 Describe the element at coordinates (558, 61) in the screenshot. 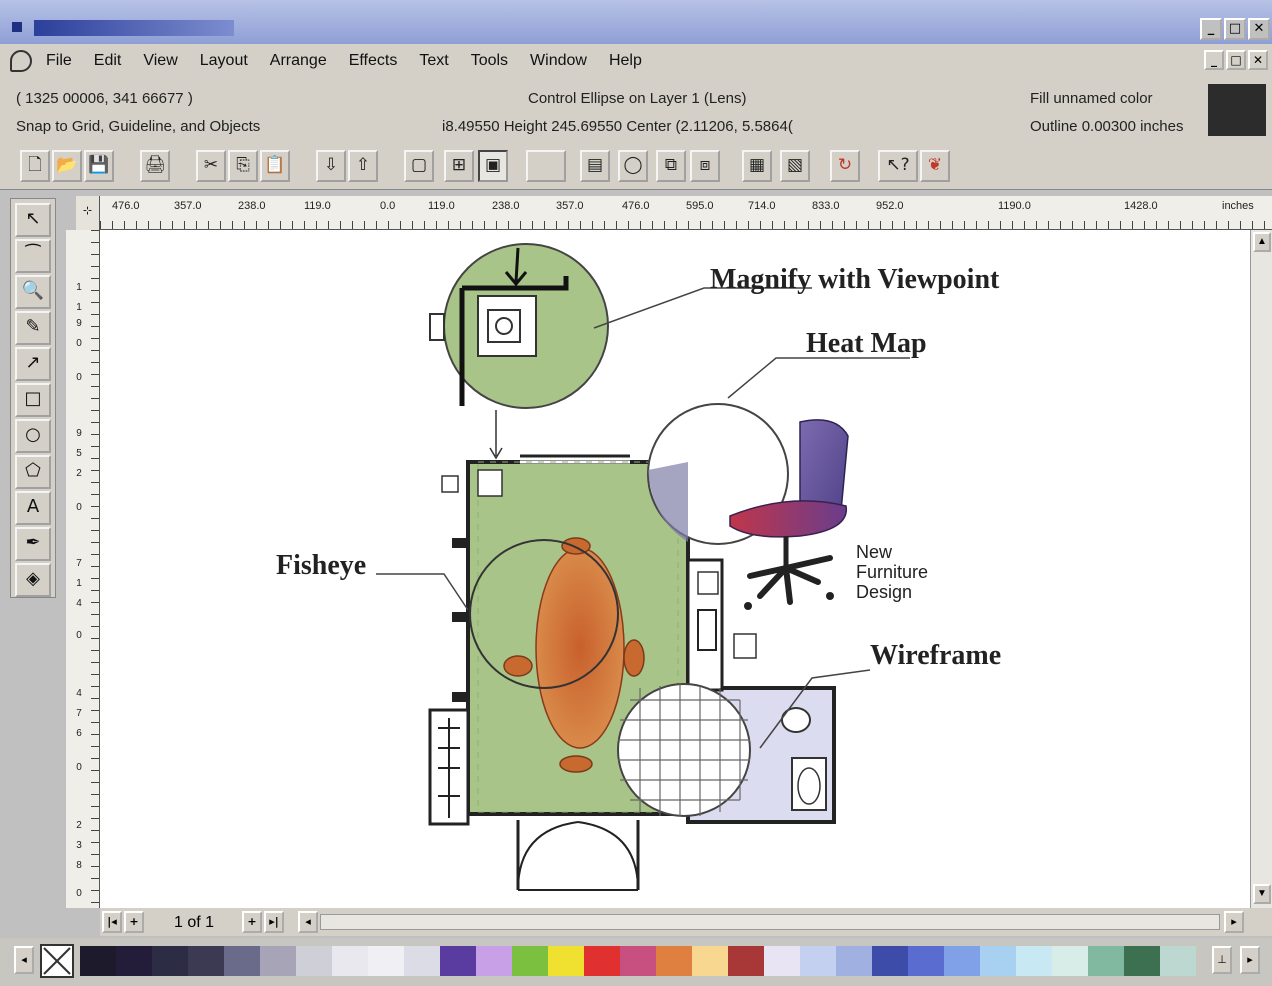

I see `menu-window: Window` at that location.